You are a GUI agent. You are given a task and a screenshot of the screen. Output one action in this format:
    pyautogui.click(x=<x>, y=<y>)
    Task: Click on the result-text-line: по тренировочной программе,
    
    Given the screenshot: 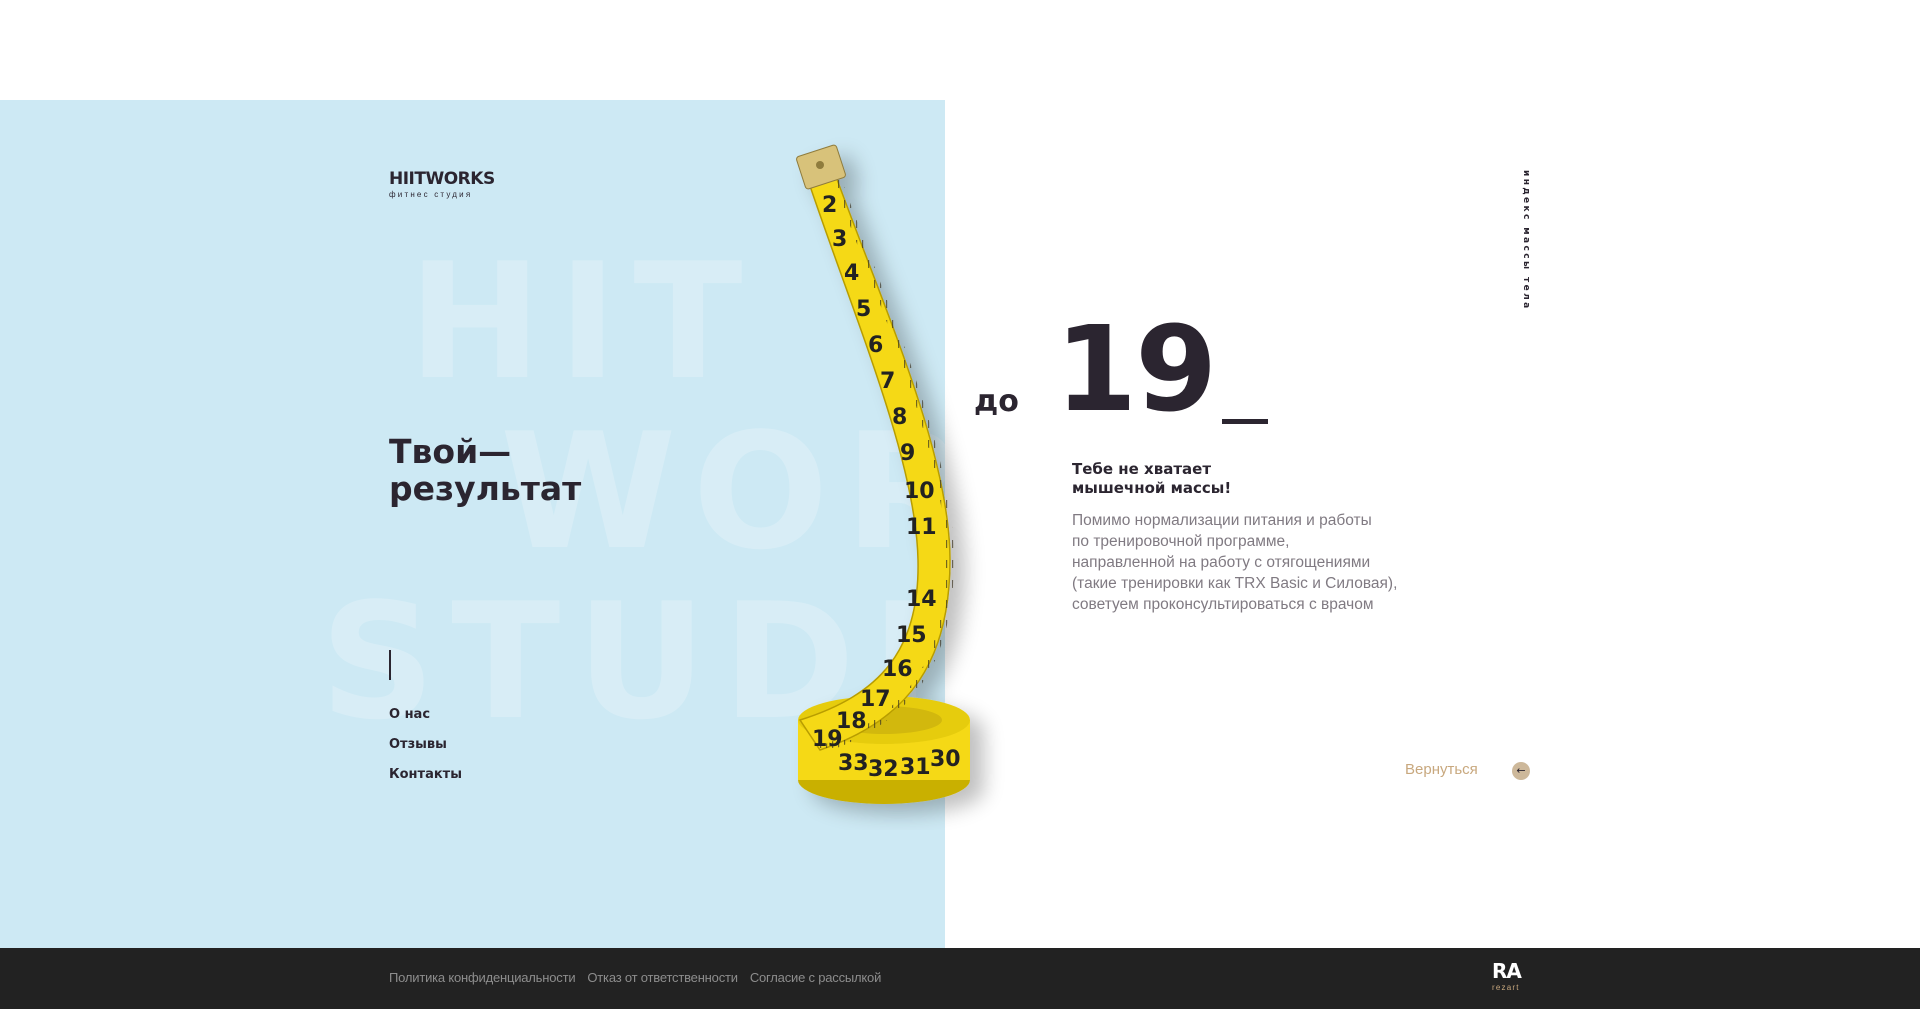 What is the action you would take?
    pyautogui.click(x=1181, y=541)
    